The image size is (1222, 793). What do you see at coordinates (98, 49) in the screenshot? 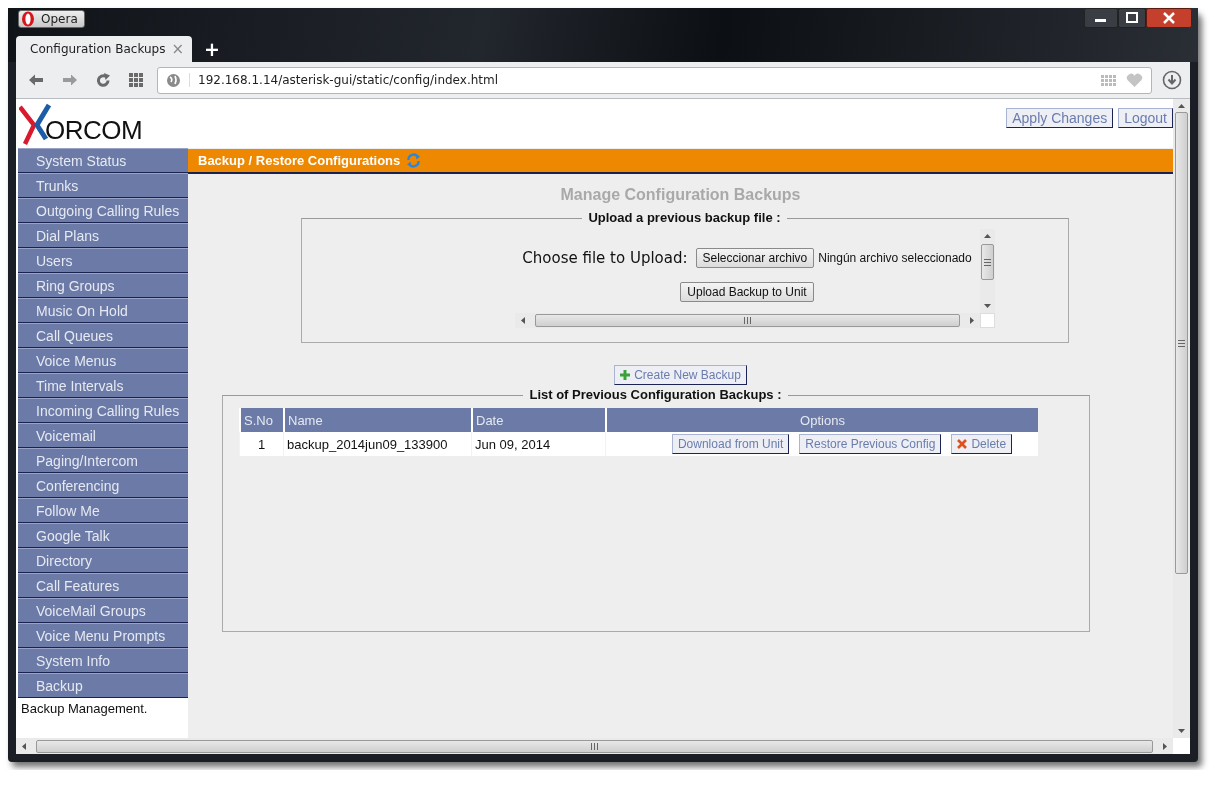
I see `tab-title: Configuration Backups` at bounding box center [98, 49].